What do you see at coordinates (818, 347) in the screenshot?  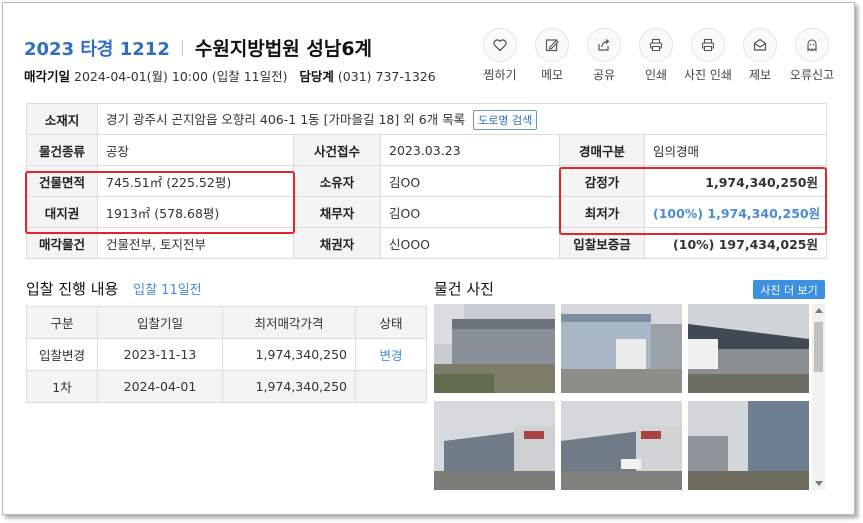 I see `scrollbar-thumb` at bounding box center [818, 347].